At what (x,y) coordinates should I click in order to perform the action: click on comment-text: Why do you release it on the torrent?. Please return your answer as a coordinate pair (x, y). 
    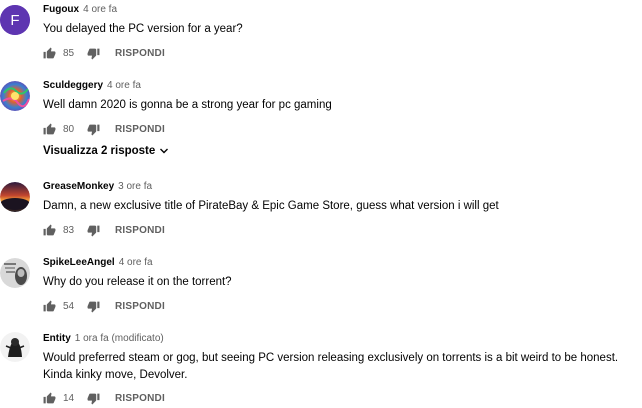
    Looking at the image, I should click on (137, 282).